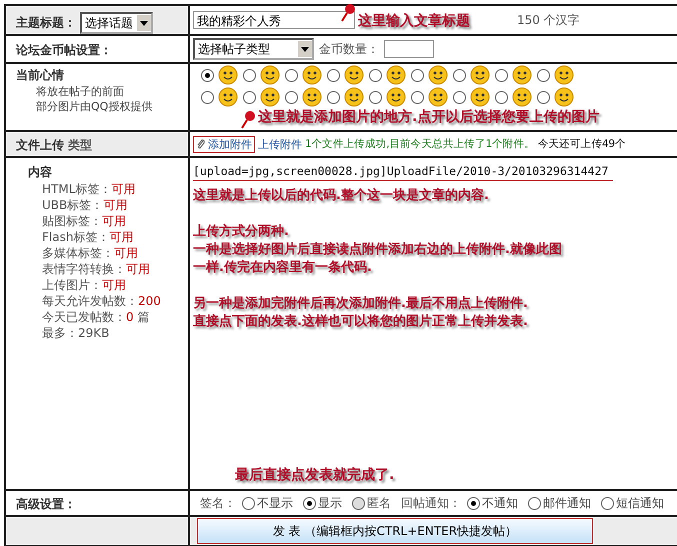 This screenshot has height=546, width=677. What do you see at coordinates (84, 221) in the screenshot?
I see `rule-text: 贴图标签：可用` at bounding box center [84, 221].